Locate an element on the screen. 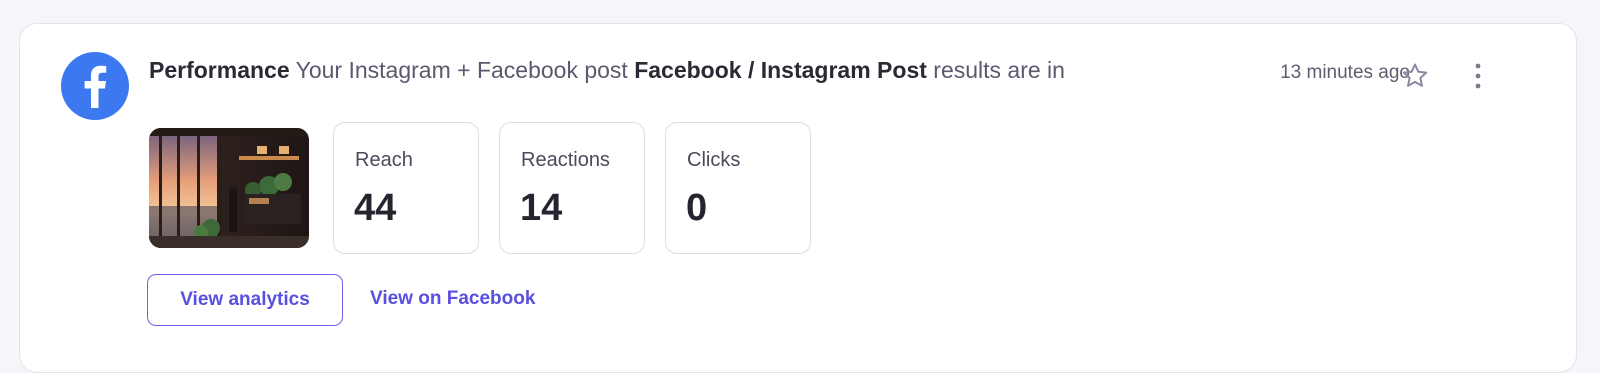 This screenshot has height=373, width=1600. metric-label: Reach is located at coordinates (384, 160).